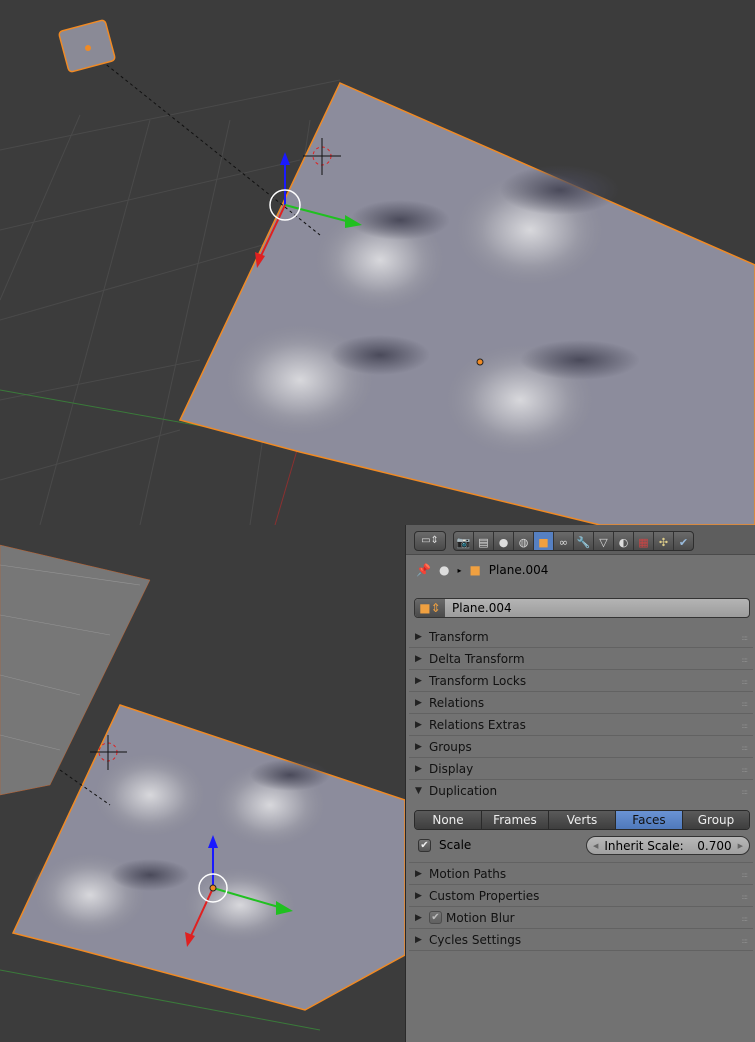  What do you see at coordinates (714, 845) in the screenshot?
I see `inherit-scale-value: 0.700` at bounding box center [714, 845].